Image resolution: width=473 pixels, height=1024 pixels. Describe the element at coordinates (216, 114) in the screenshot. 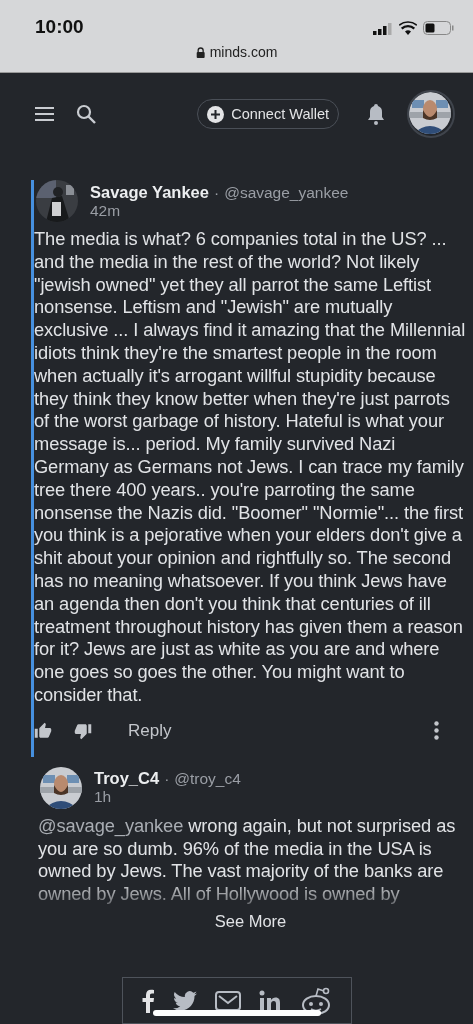

I see `plus-icon` at that location.